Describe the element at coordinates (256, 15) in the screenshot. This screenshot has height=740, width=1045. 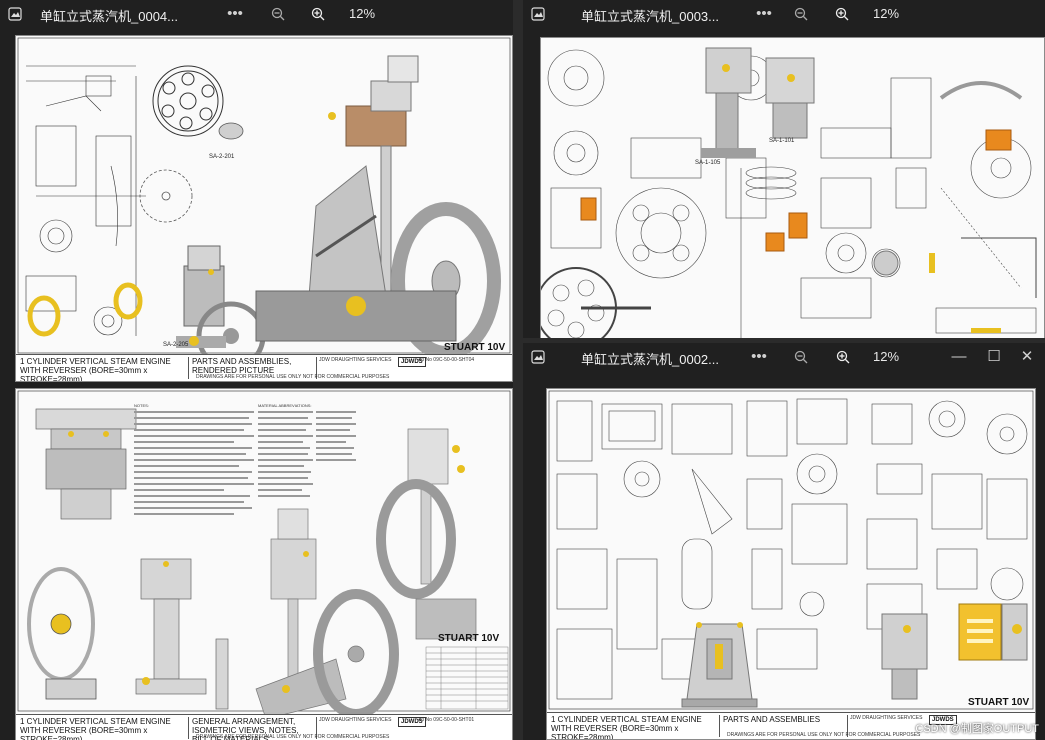
I see `titlebar: 单缸立式蒸汽机_0004... ••• 12%` at that location.